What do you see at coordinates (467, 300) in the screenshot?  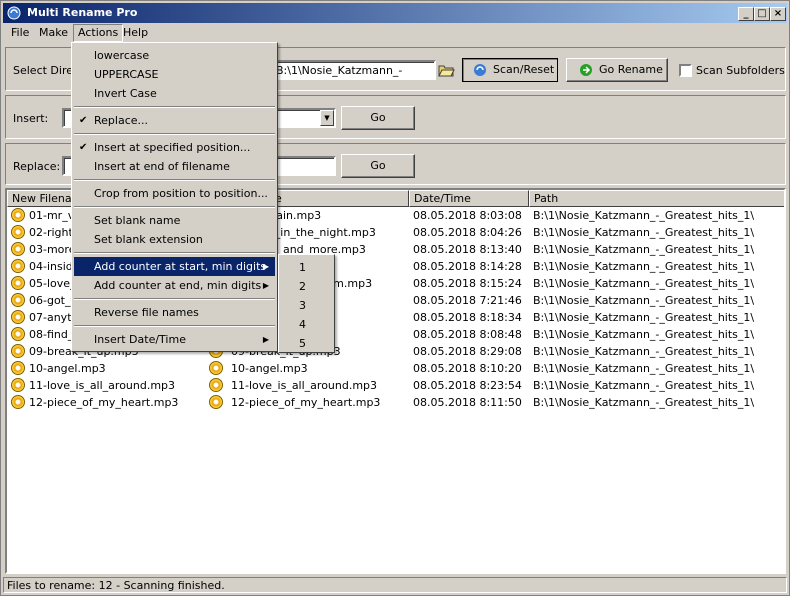 I see `datetime-cell: 08.05.2018 7:21:46` at bounding box center [467, 300].